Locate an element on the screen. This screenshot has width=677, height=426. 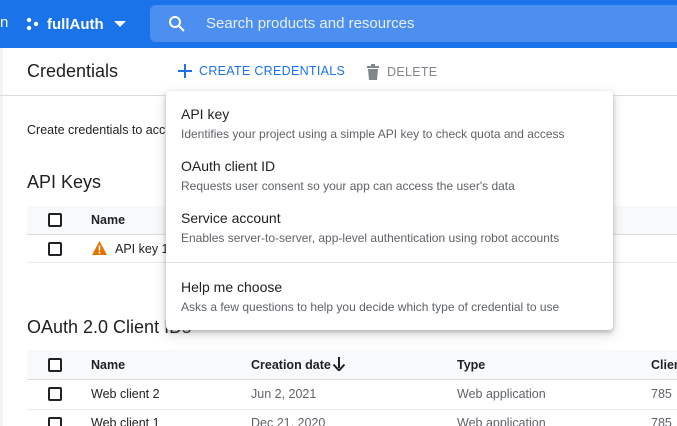
create-credentials-label: CREATE CREDENTIALS is located at coordinates (272, 71).